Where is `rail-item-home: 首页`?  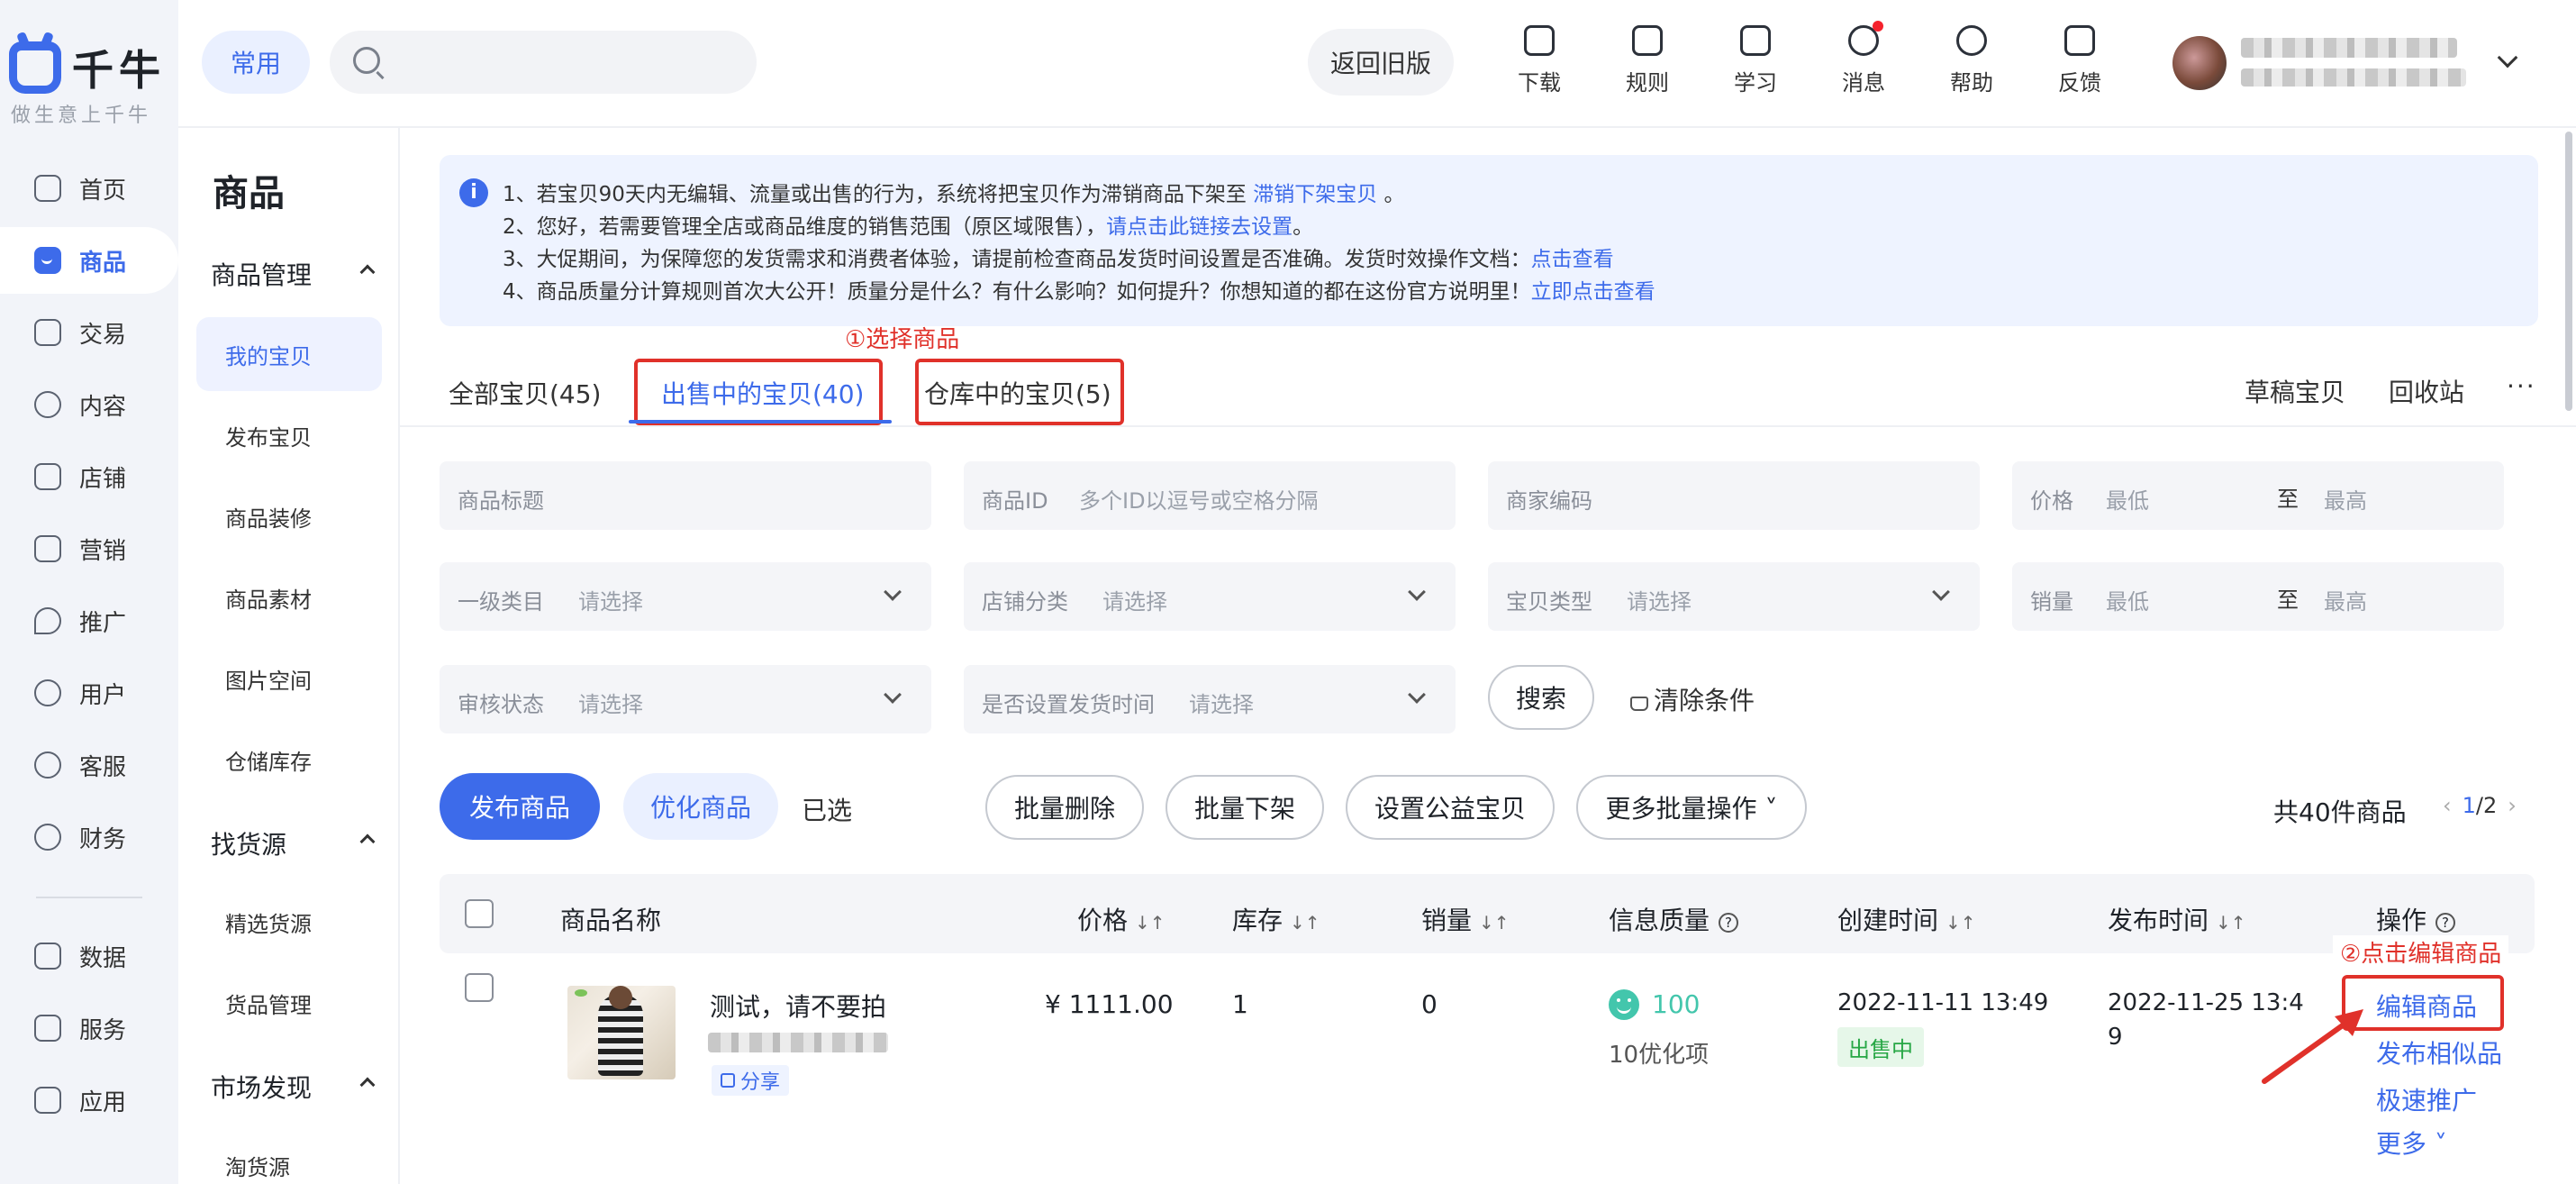
rail-item-home: 首页 is located at coordinates (89, 188).